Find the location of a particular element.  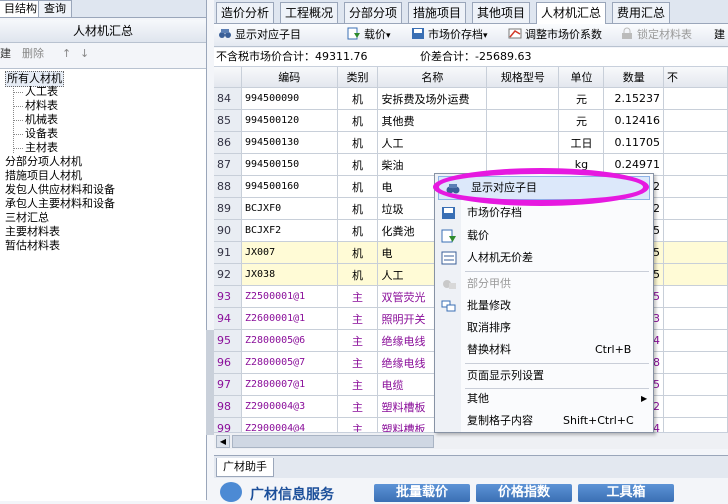

code-cell: 994500090 is located at coordinates (289, 98).